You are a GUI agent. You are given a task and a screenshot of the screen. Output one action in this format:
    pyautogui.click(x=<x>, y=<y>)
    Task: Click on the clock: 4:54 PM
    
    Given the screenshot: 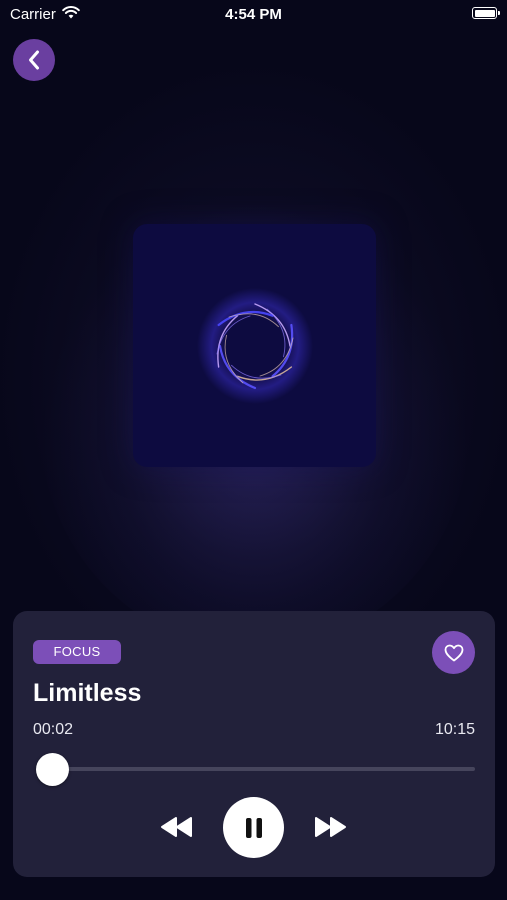 What is the action you would take?
    pyautogui.click(x=253, y=14)
    